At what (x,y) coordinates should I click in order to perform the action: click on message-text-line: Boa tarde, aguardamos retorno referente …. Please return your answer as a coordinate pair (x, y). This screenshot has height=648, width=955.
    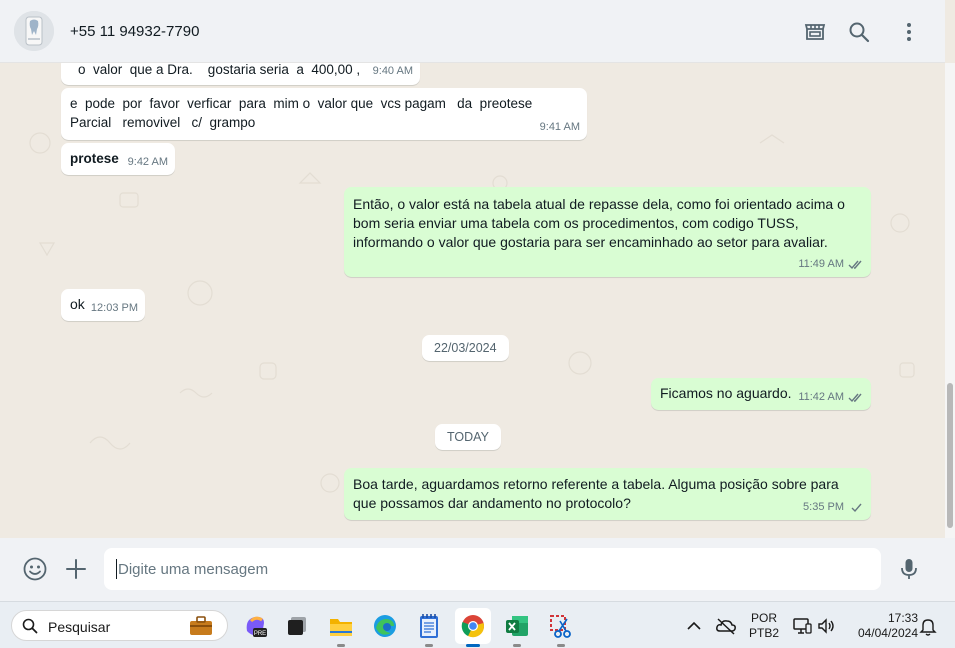
    Looking at the image, I should click on (596, 484).